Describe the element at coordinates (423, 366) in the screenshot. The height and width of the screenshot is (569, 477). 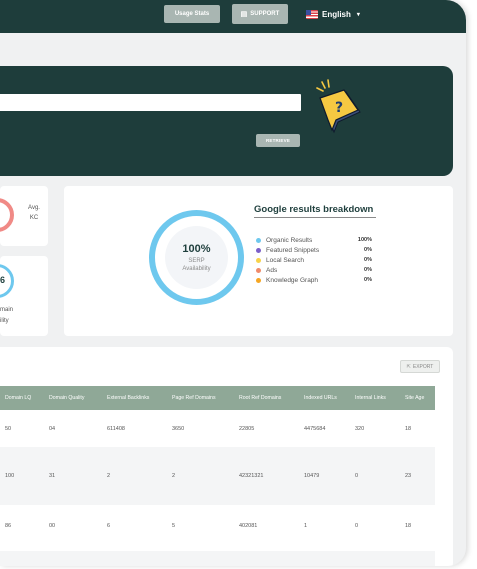
I see `export-label: EXPORT` at that location.